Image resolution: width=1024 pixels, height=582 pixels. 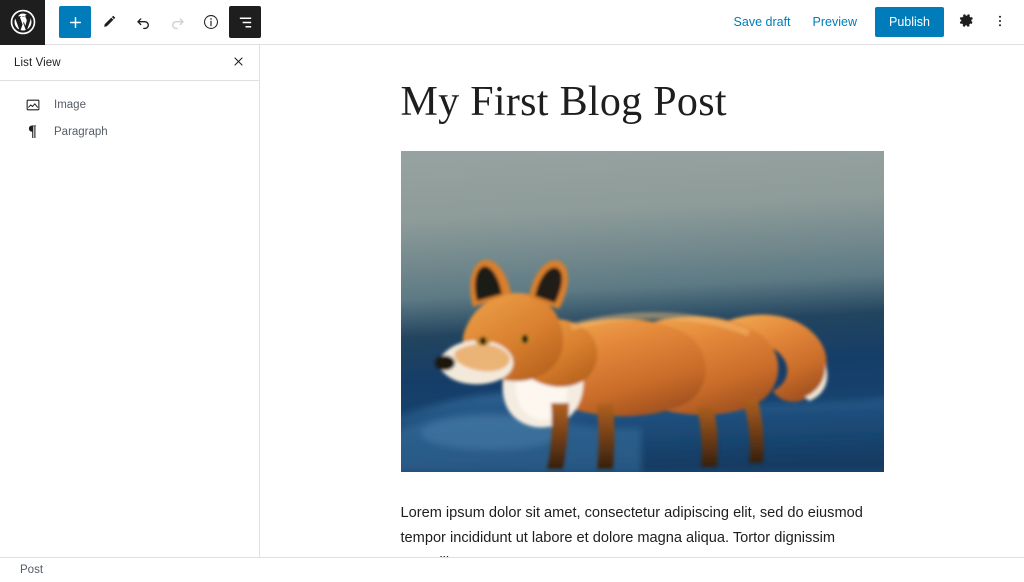 What do you see at coordinates (874, 22) in the screenshot?
I see `topbar-actions: Save draft Preview Publish` at bounding box center [874, 22].